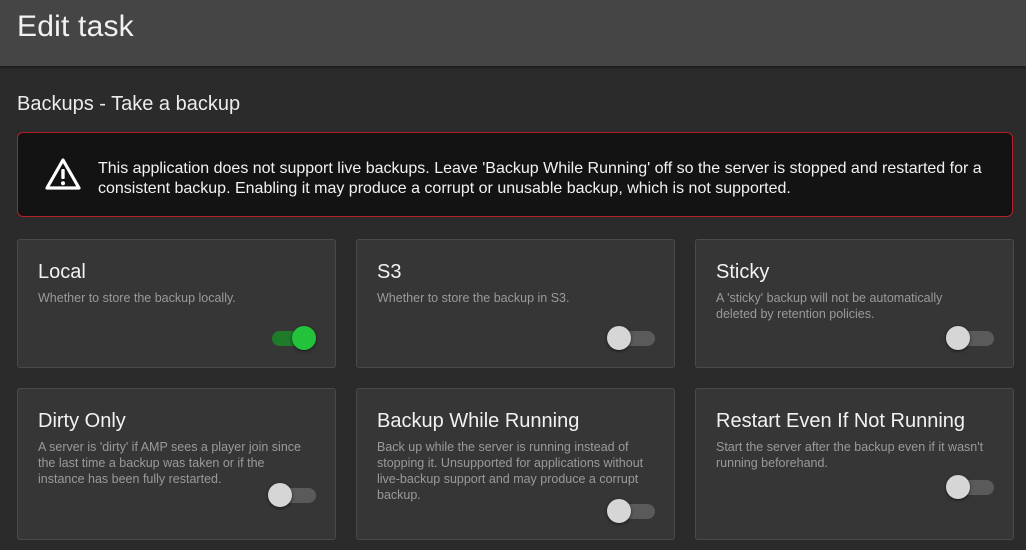 Image resolution: width=1026 pixels, height=550 pixels. Describe the element at coordinates (63, 174) in the screenshot. I see `warning-icon` at that location.